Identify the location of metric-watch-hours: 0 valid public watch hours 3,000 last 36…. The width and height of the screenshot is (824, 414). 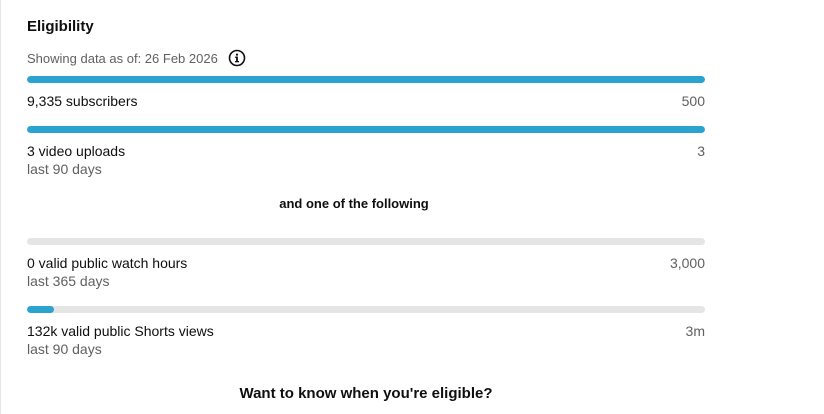
(366, 263).